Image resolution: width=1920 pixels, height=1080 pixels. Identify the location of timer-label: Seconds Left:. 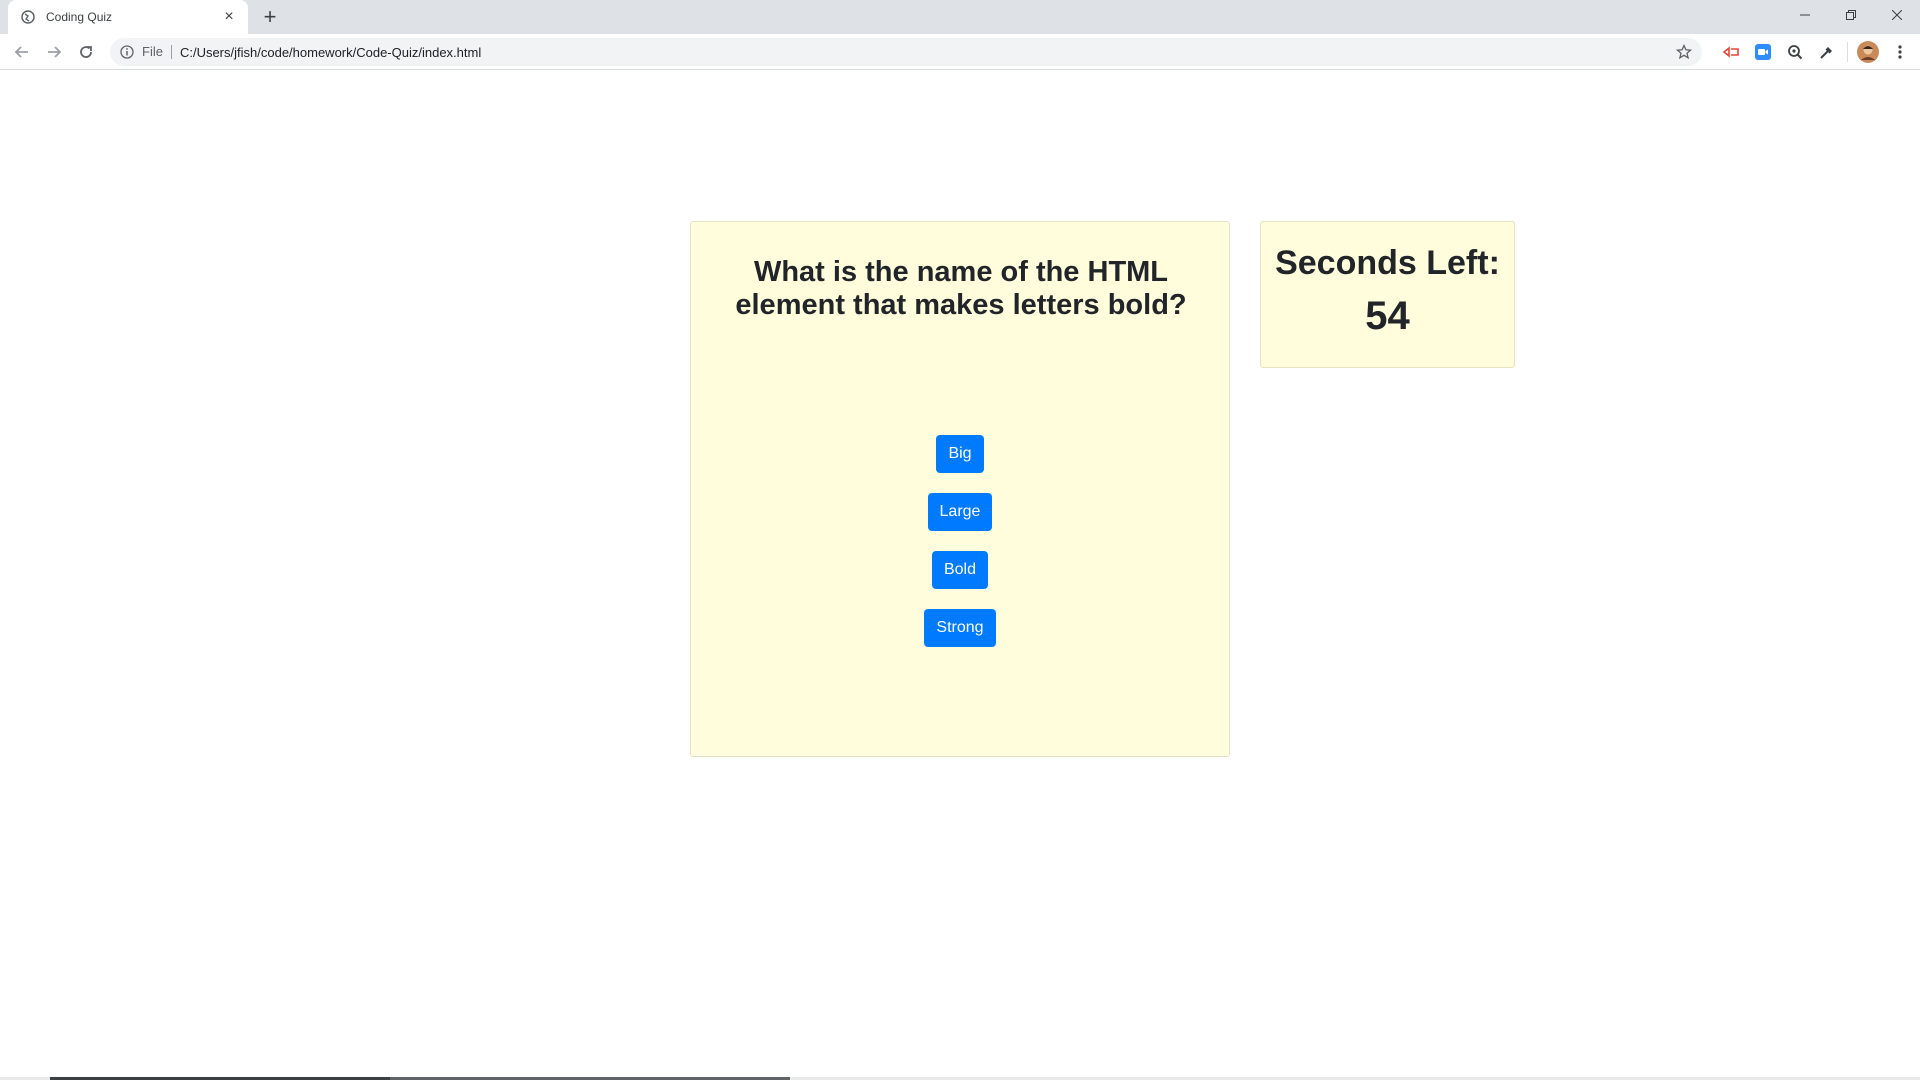
(1387, 263).